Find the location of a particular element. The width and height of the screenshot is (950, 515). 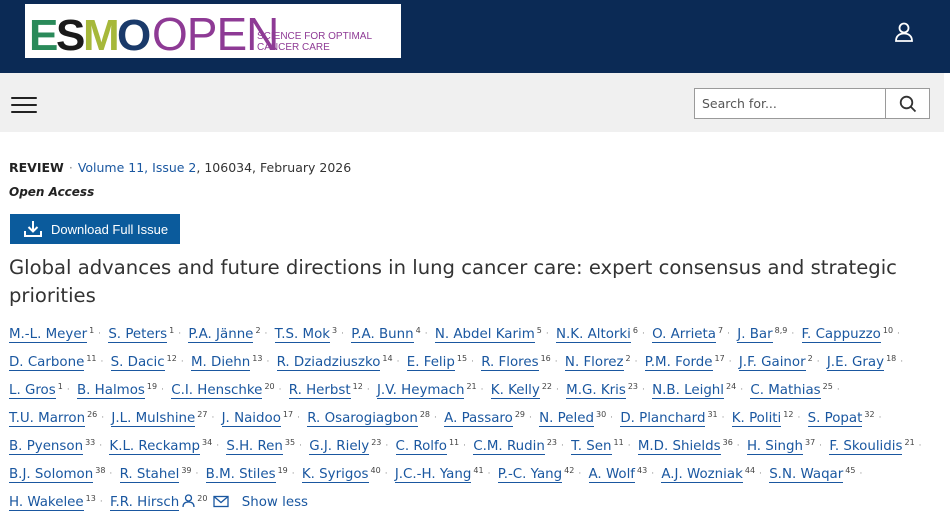

author-name-link: J.V. Heymach is located at coordinates (420, 391).